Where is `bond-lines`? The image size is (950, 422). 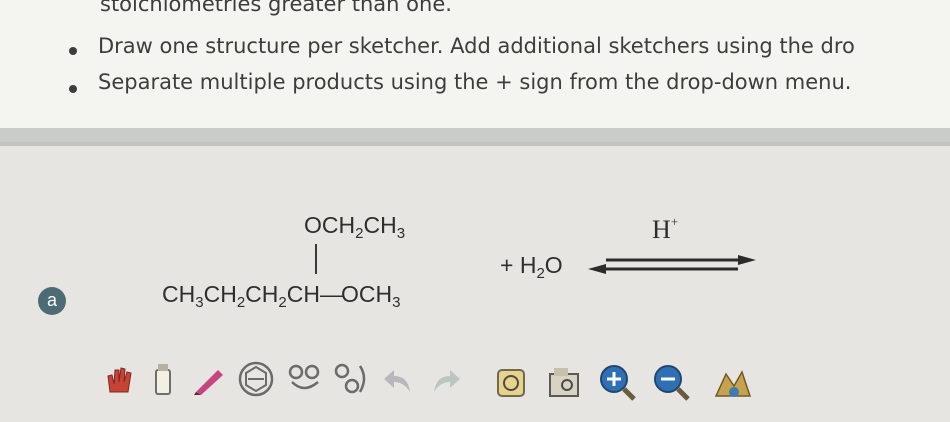 bond-lines is located at coordinates (535, 259).